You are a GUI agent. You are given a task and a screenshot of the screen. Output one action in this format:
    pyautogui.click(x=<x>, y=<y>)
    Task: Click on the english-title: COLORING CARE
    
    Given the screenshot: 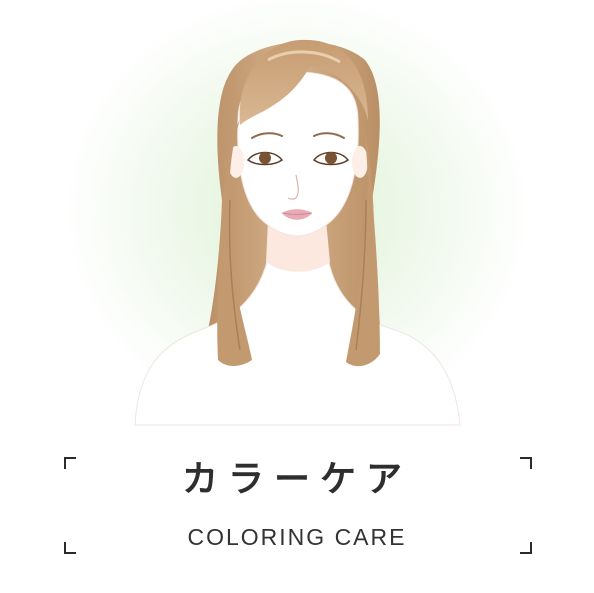 What is the action you would take?
    pyautogui.click(x=297, y=537)
    